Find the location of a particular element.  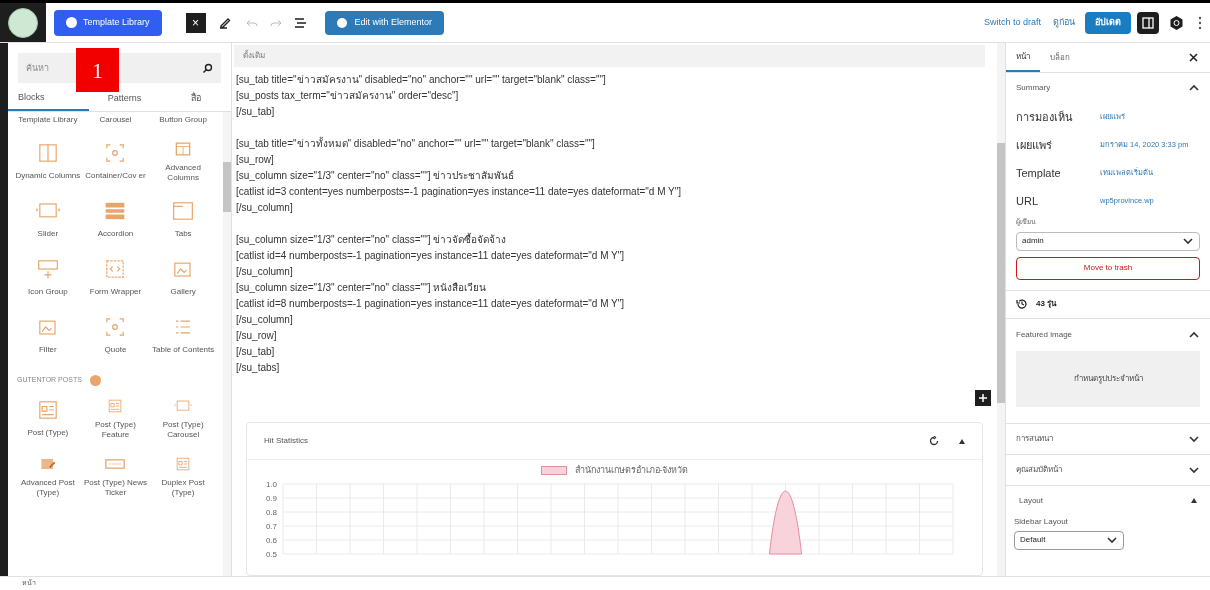

field-label: Sidebar Layout is located at coordinates (1041, 521).